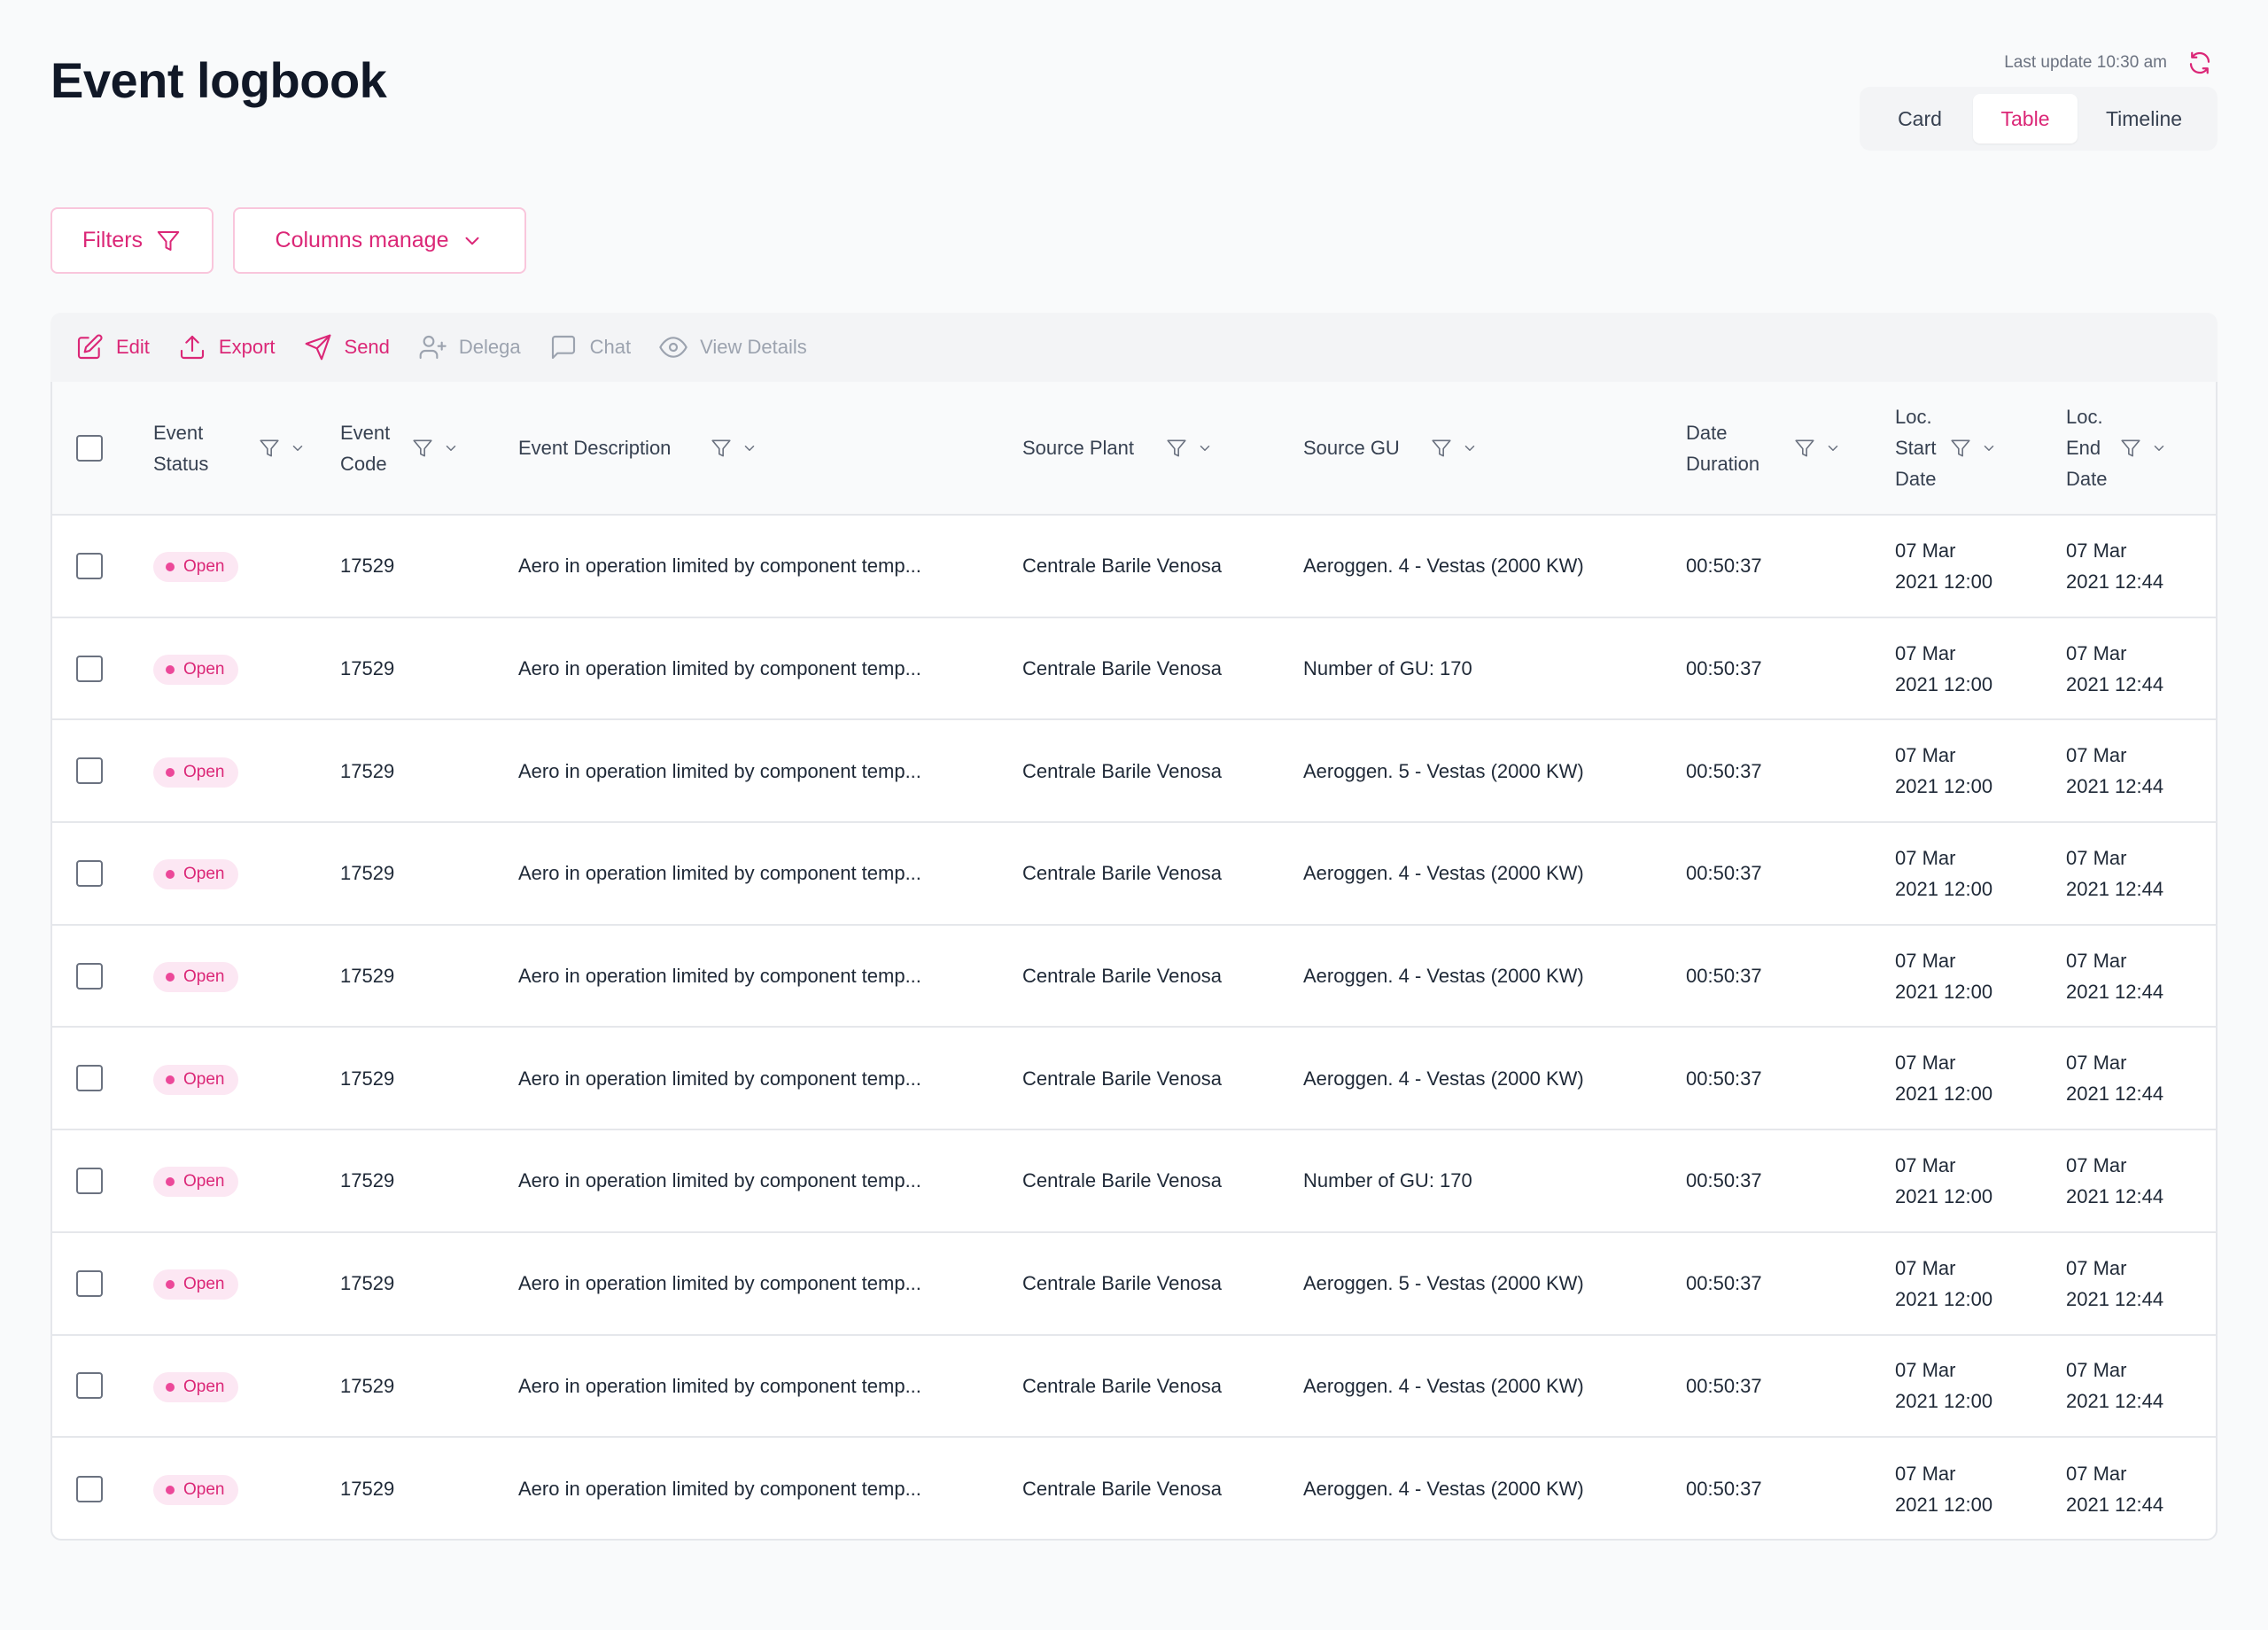 This screenshot has width=2268, height=1630. Describe the element at coordinates (770, 449) in the screenshot. I see `column-header: Event Description` at that location.